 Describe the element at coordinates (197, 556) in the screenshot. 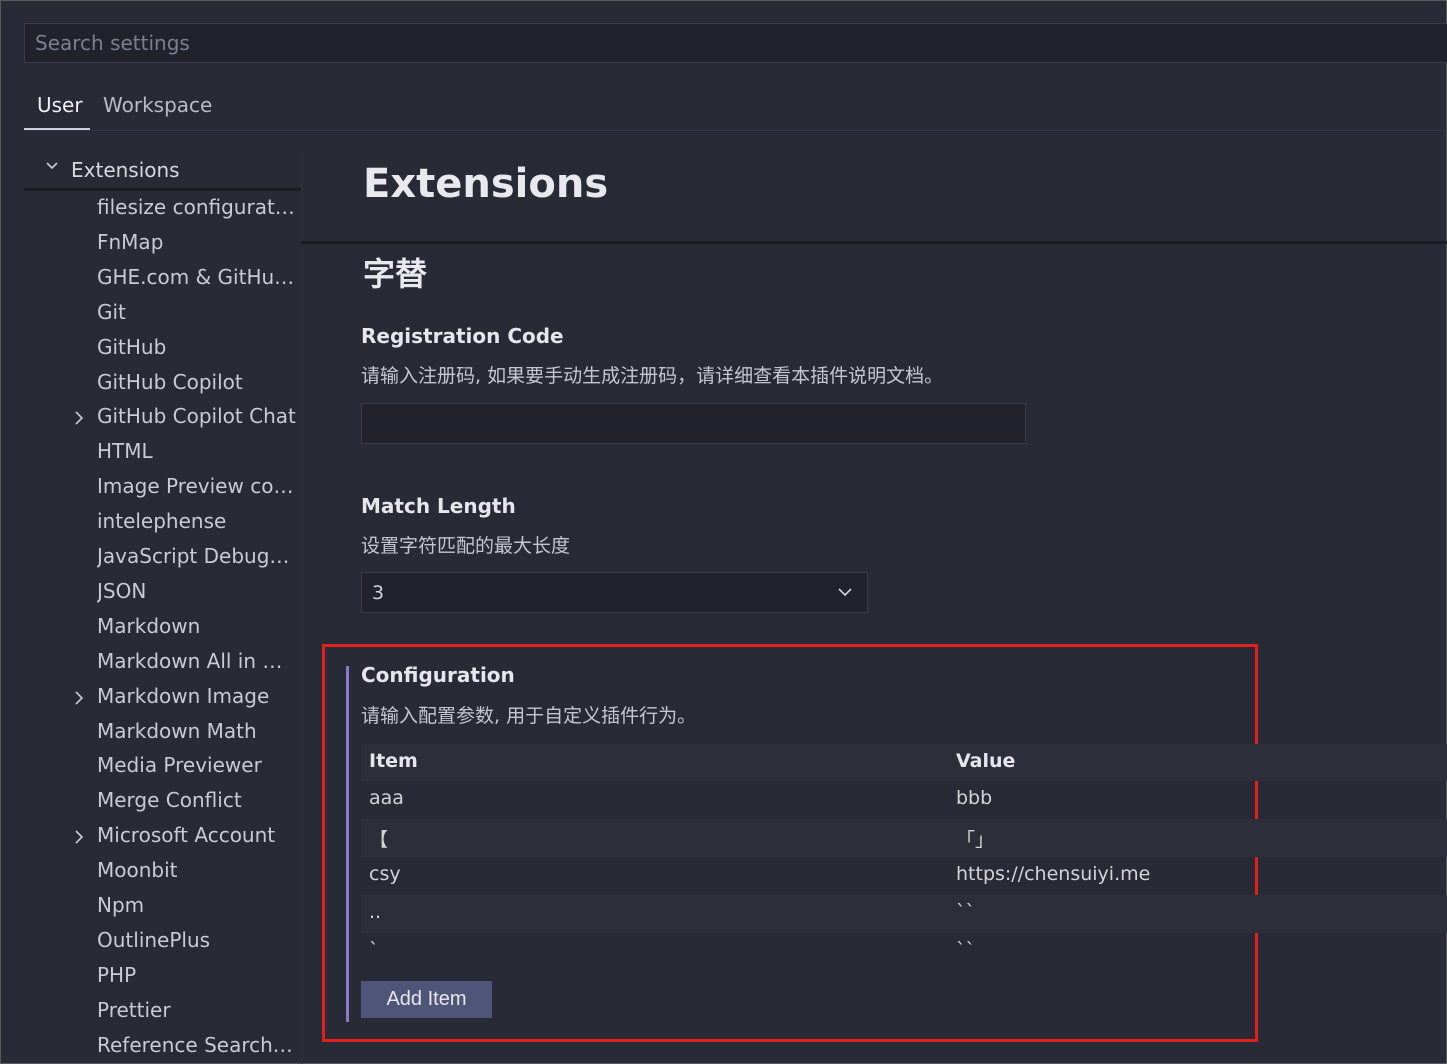

I see `sidebar-item-label: JavaScript Debugger` at that location.